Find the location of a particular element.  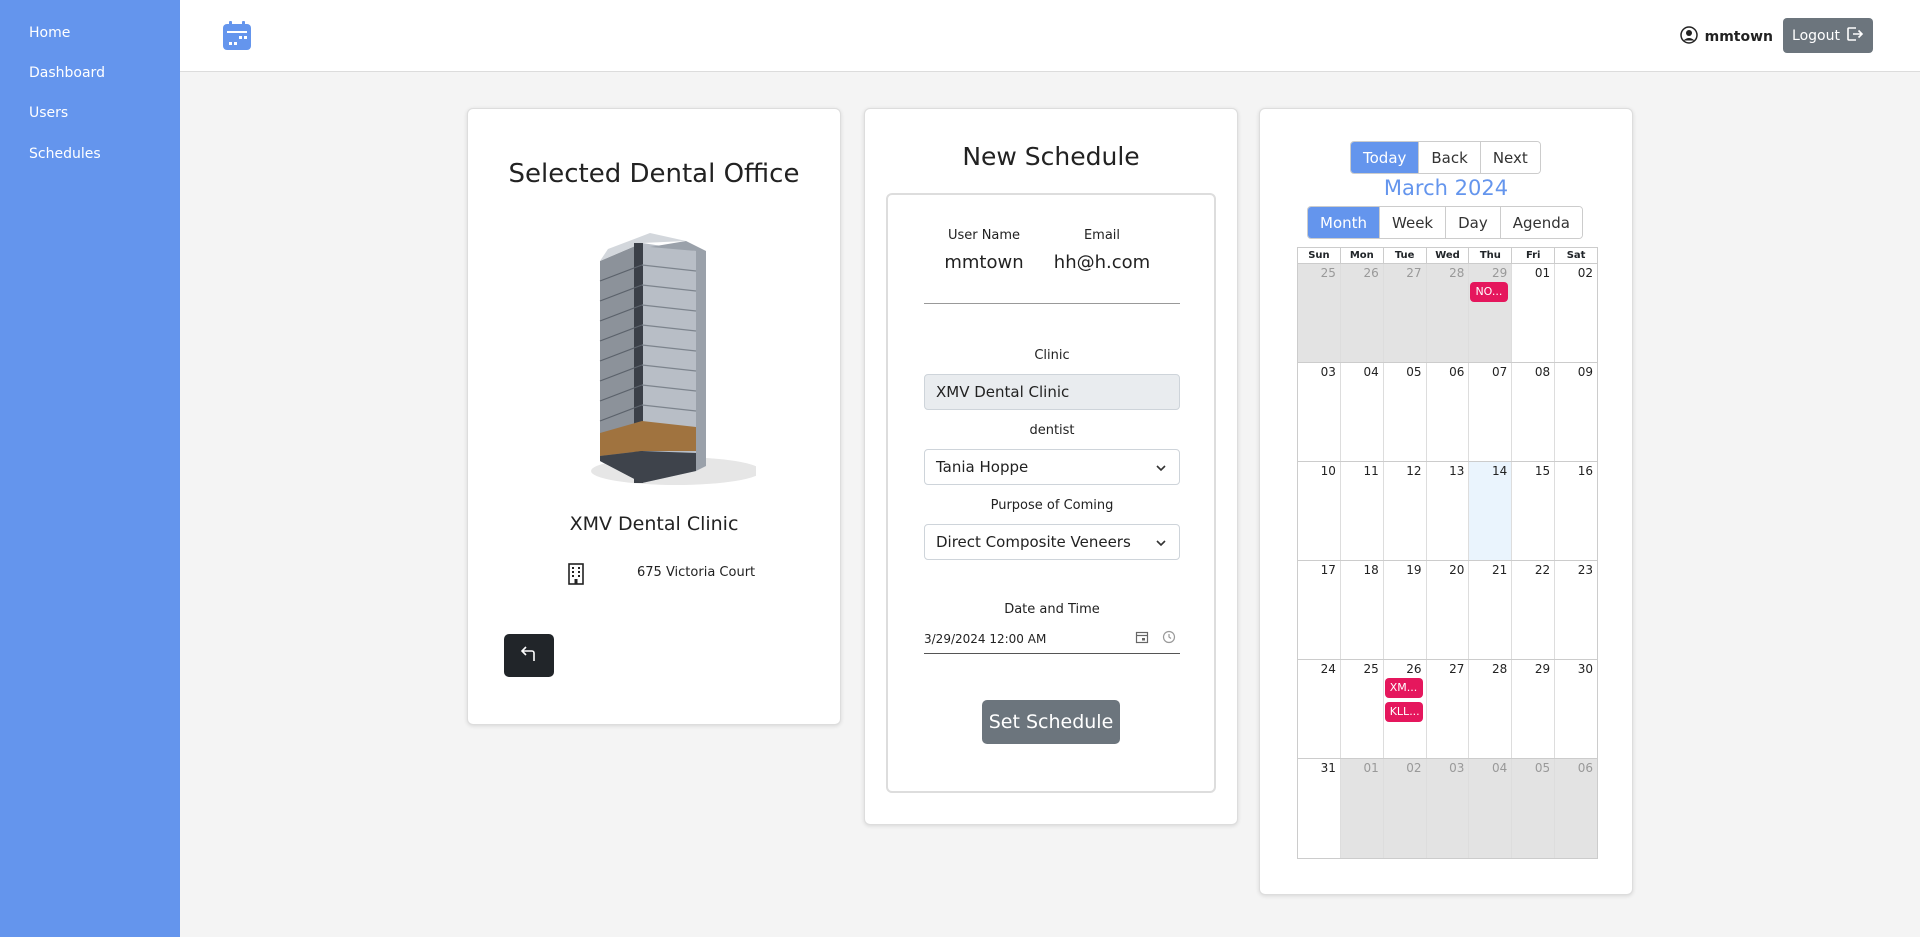

calendar-day-cell: 19 is located at coordinates (1405, 610).